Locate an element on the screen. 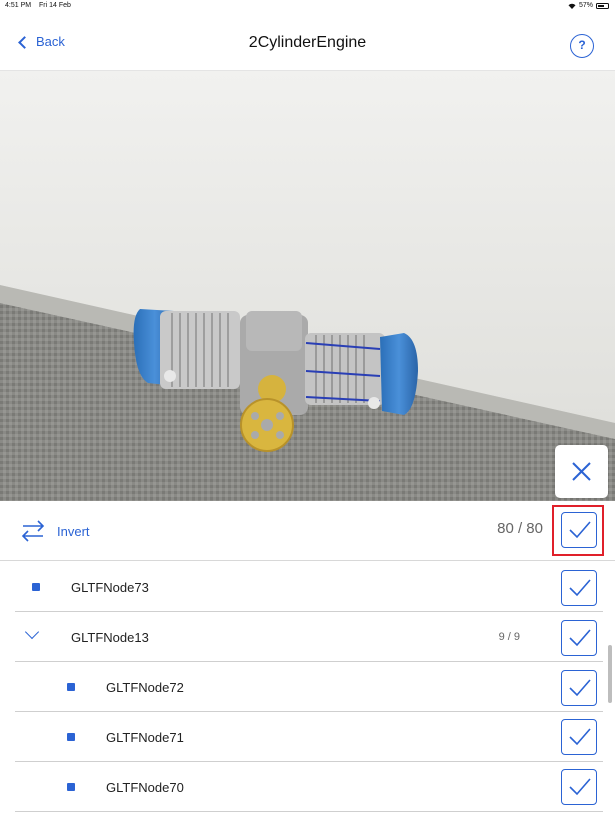 Image resolution: width=615 pixels, height=820 pixels. wifi-icon is located at coordinates (572, 6).